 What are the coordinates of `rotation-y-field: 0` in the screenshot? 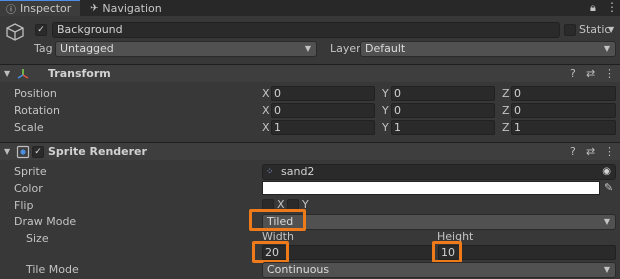 It's located at (443, 110).